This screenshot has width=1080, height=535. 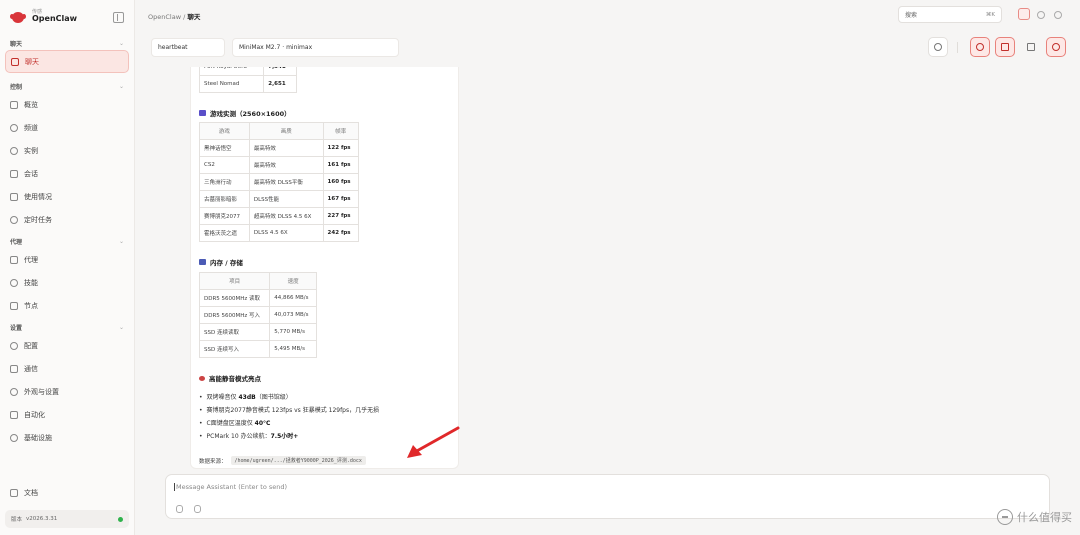 I want to click on globe-icon, so click(x=14, y=437).